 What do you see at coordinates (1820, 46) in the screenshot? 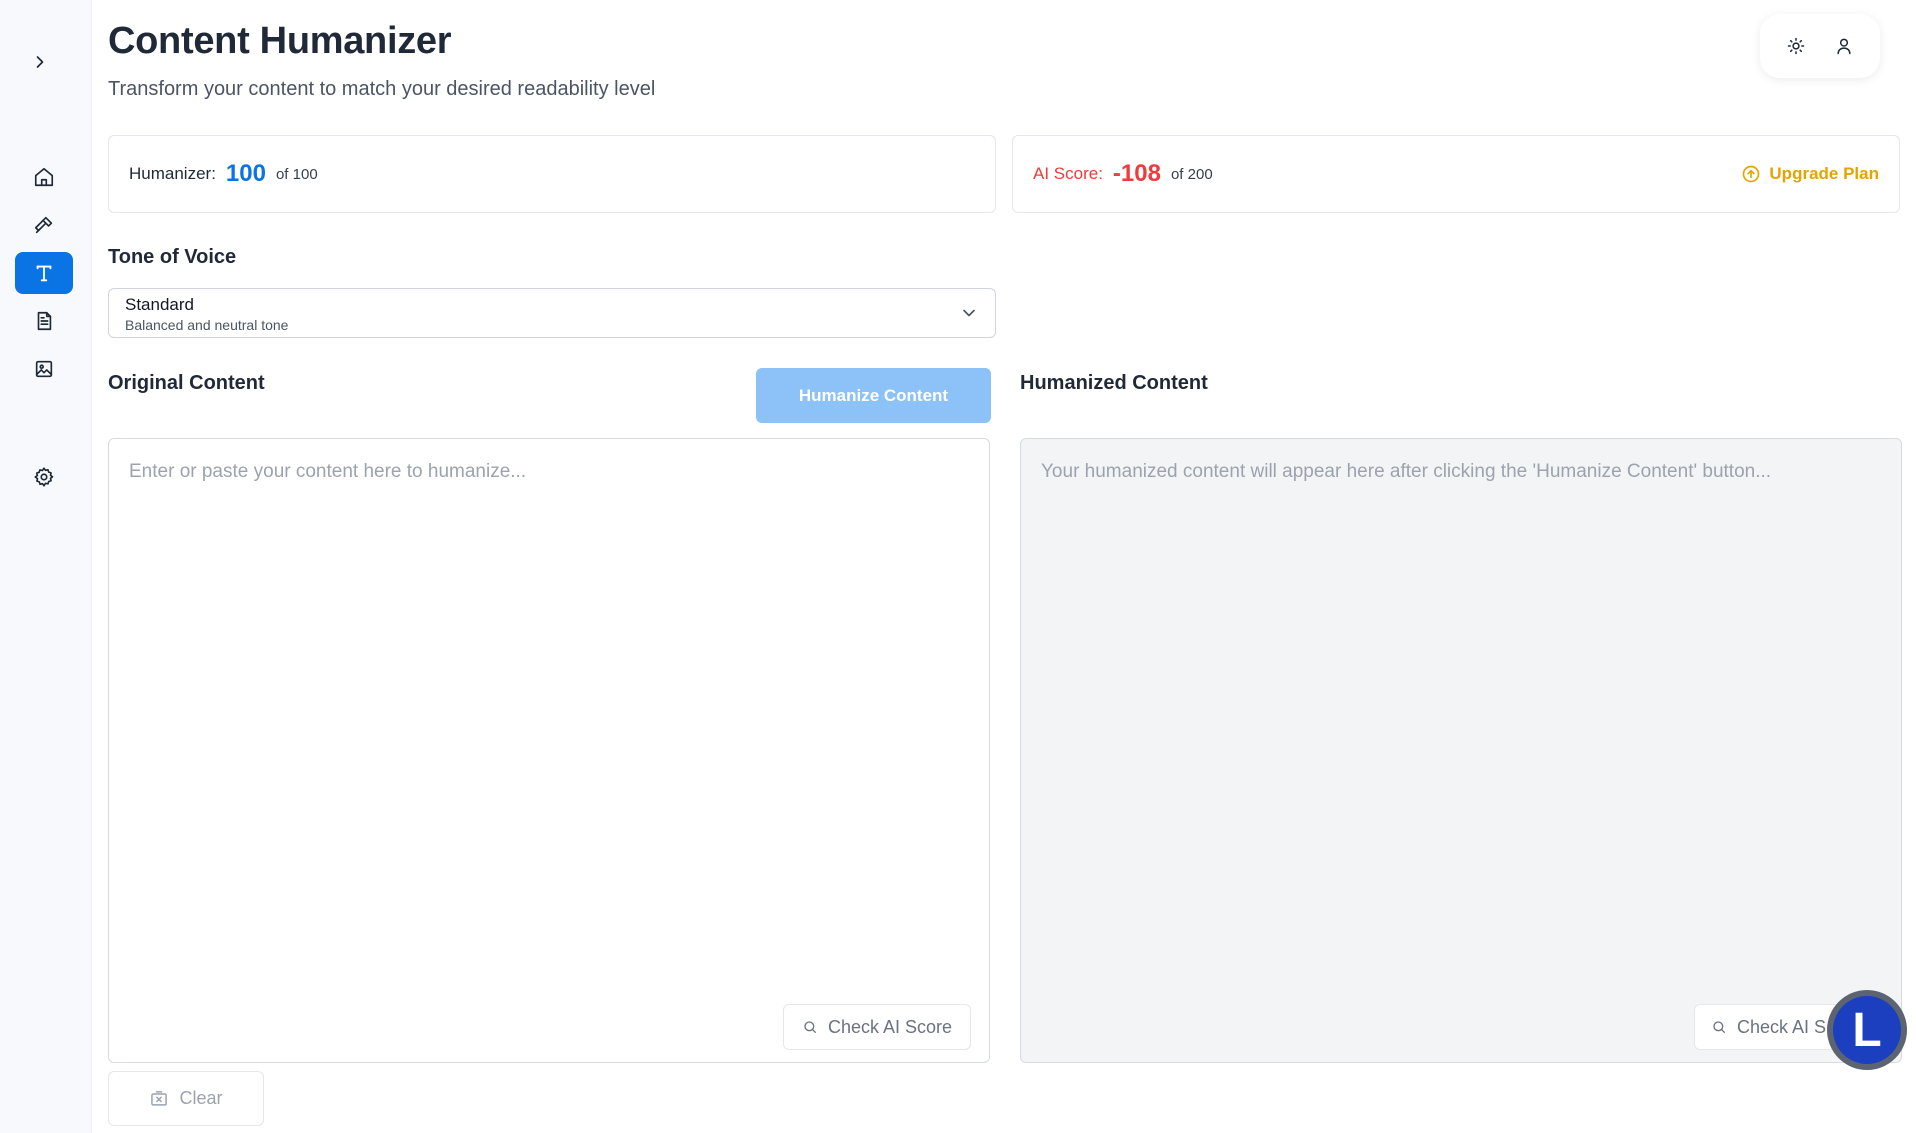
I see `top-actions` at bounding box center [1820, 46].